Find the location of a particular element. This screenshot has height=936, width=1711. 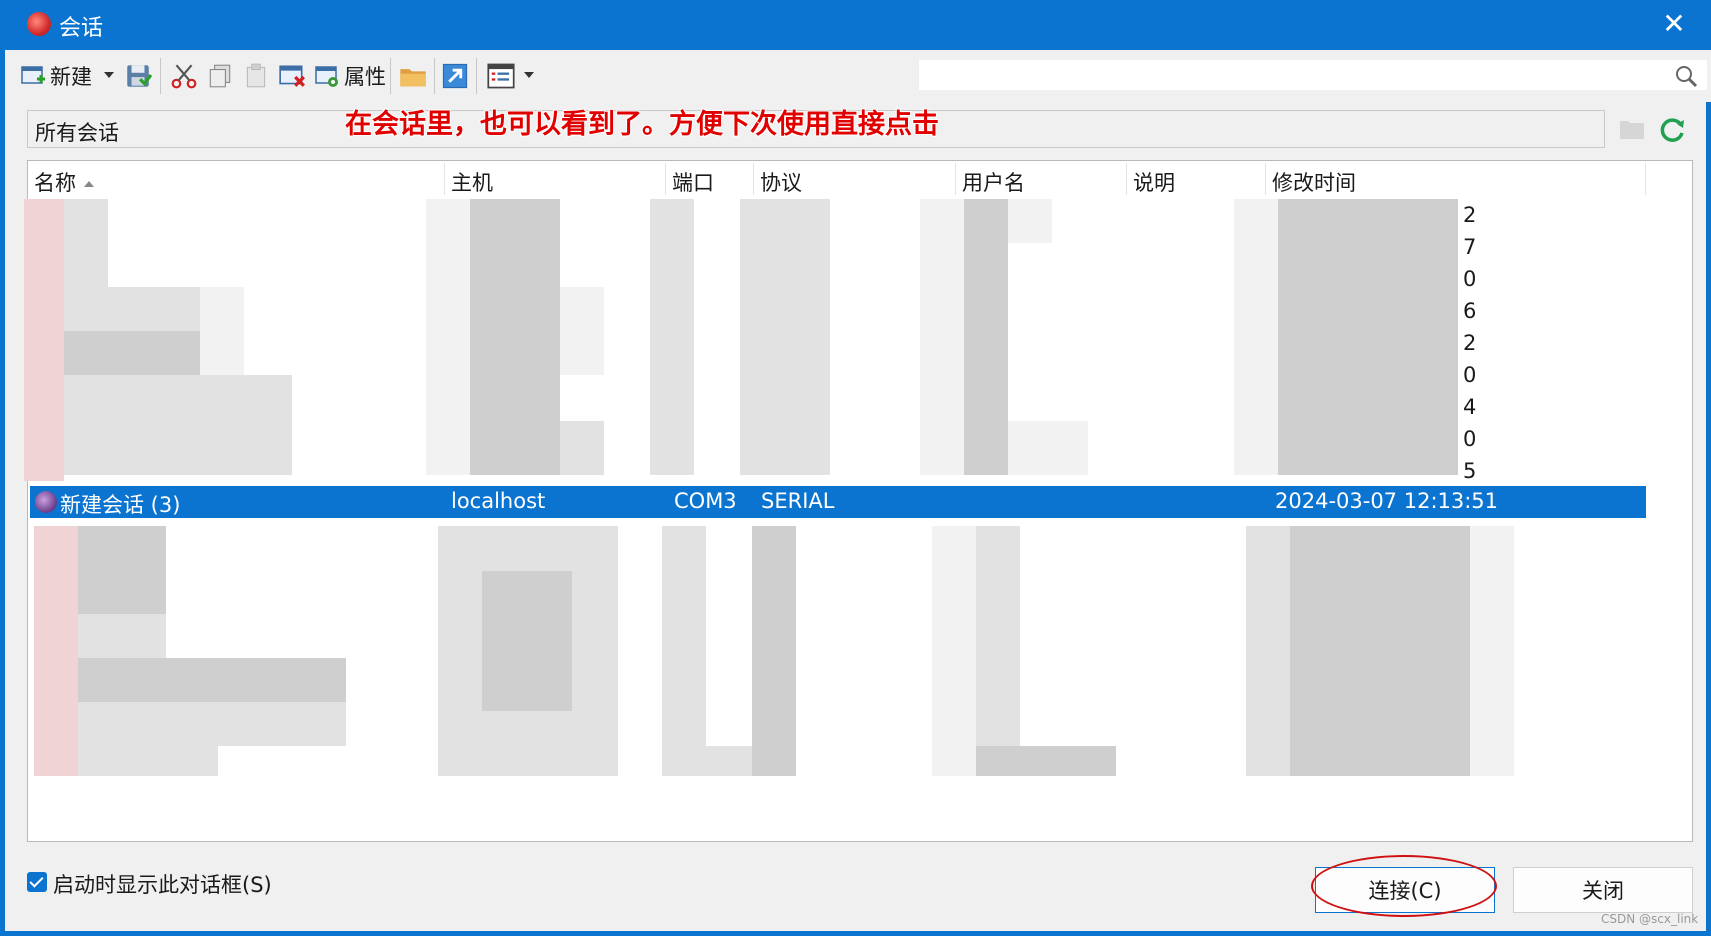

refresh-icon is located at coordinates (1672, 129).